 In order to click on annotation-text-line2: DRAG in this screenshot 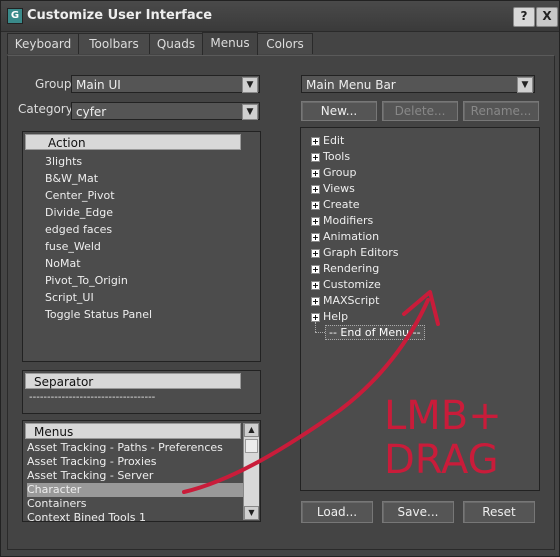, I will do `click(441, 460)`.